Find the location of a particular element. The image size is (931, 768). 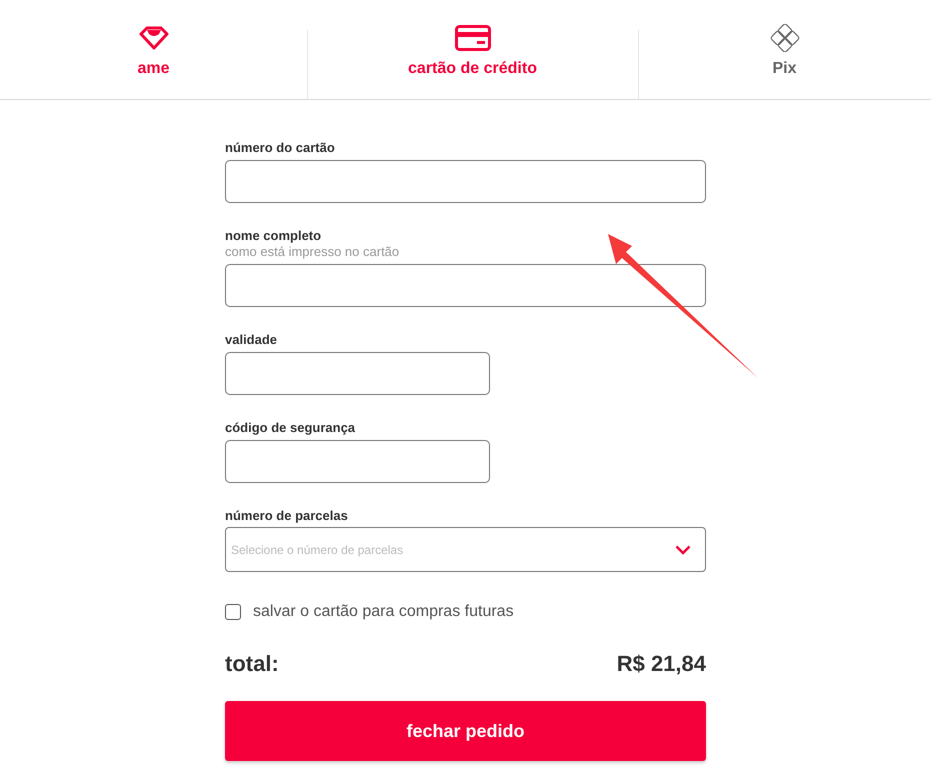

field-hint: como está impresso no cartão is located at coordinates (312, 251).